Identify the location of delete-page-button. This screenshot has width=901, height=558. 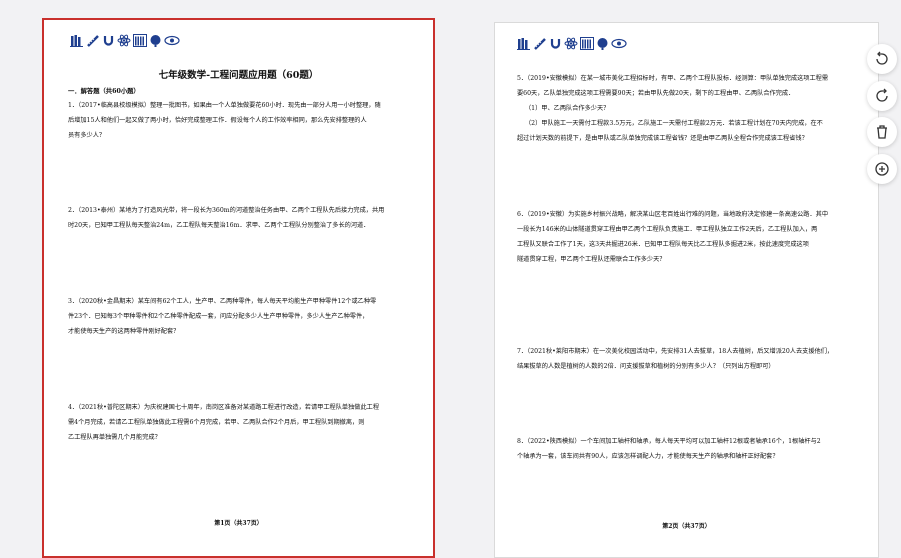
(882, 132).